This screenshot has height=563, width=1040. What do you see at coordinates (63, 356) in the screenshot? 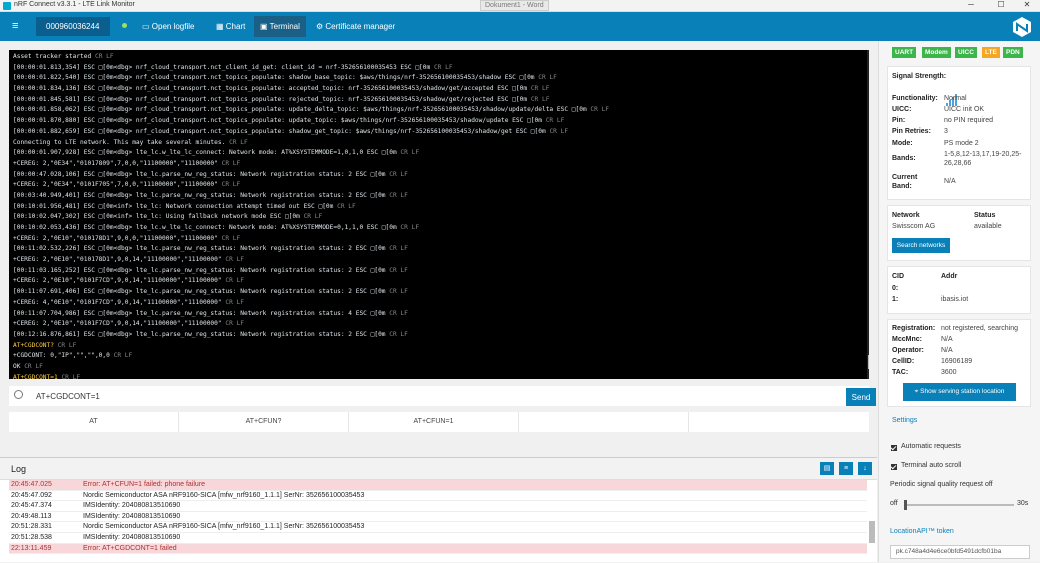
I see `terminal-line-text: +CGDCONT: 0,"IP","","",0,0` at bounding box center [63, 356].